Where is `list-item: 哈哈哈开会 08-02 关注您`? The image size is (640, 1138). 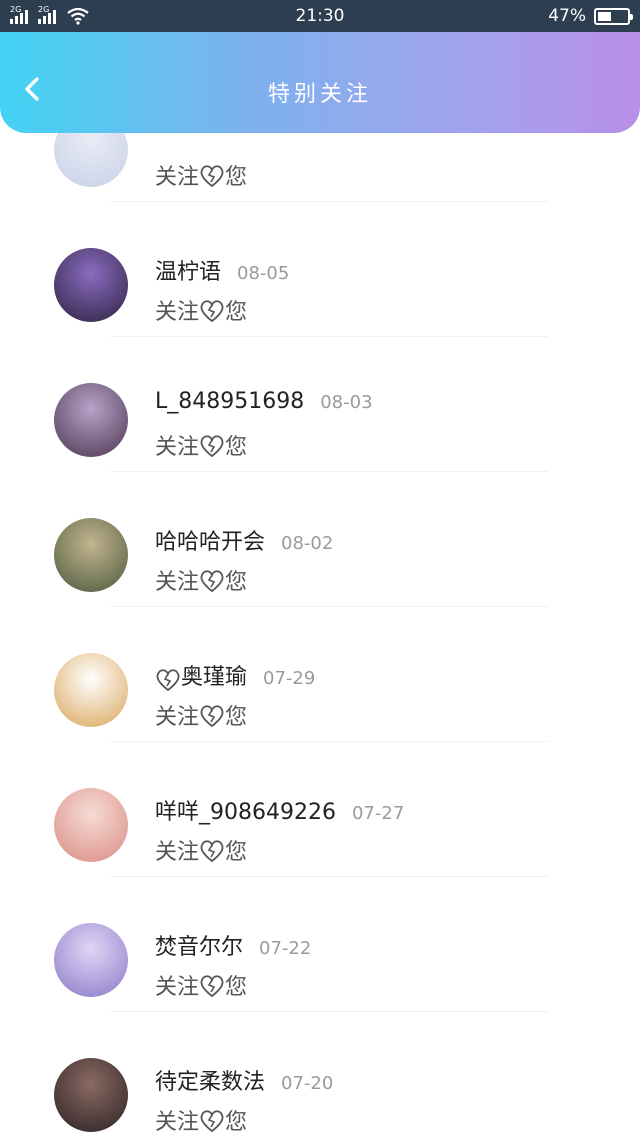
list-item: 哈哈哈开会 08-02 关注您 is located at coordinates (320, 538).